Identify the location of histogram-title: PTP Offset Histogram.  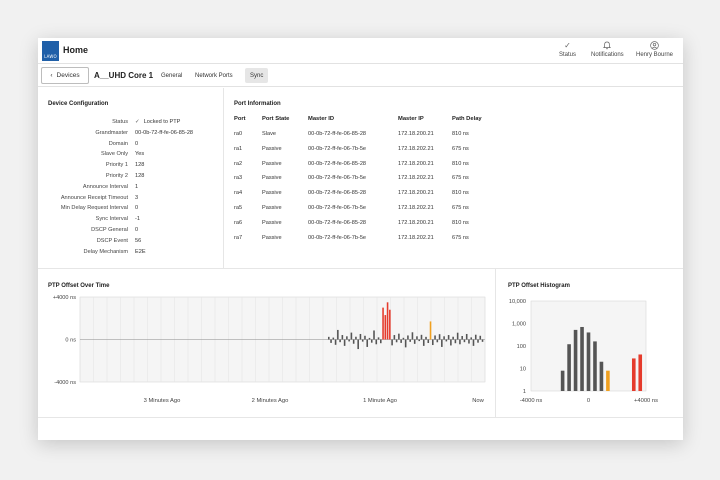
(539, 286).